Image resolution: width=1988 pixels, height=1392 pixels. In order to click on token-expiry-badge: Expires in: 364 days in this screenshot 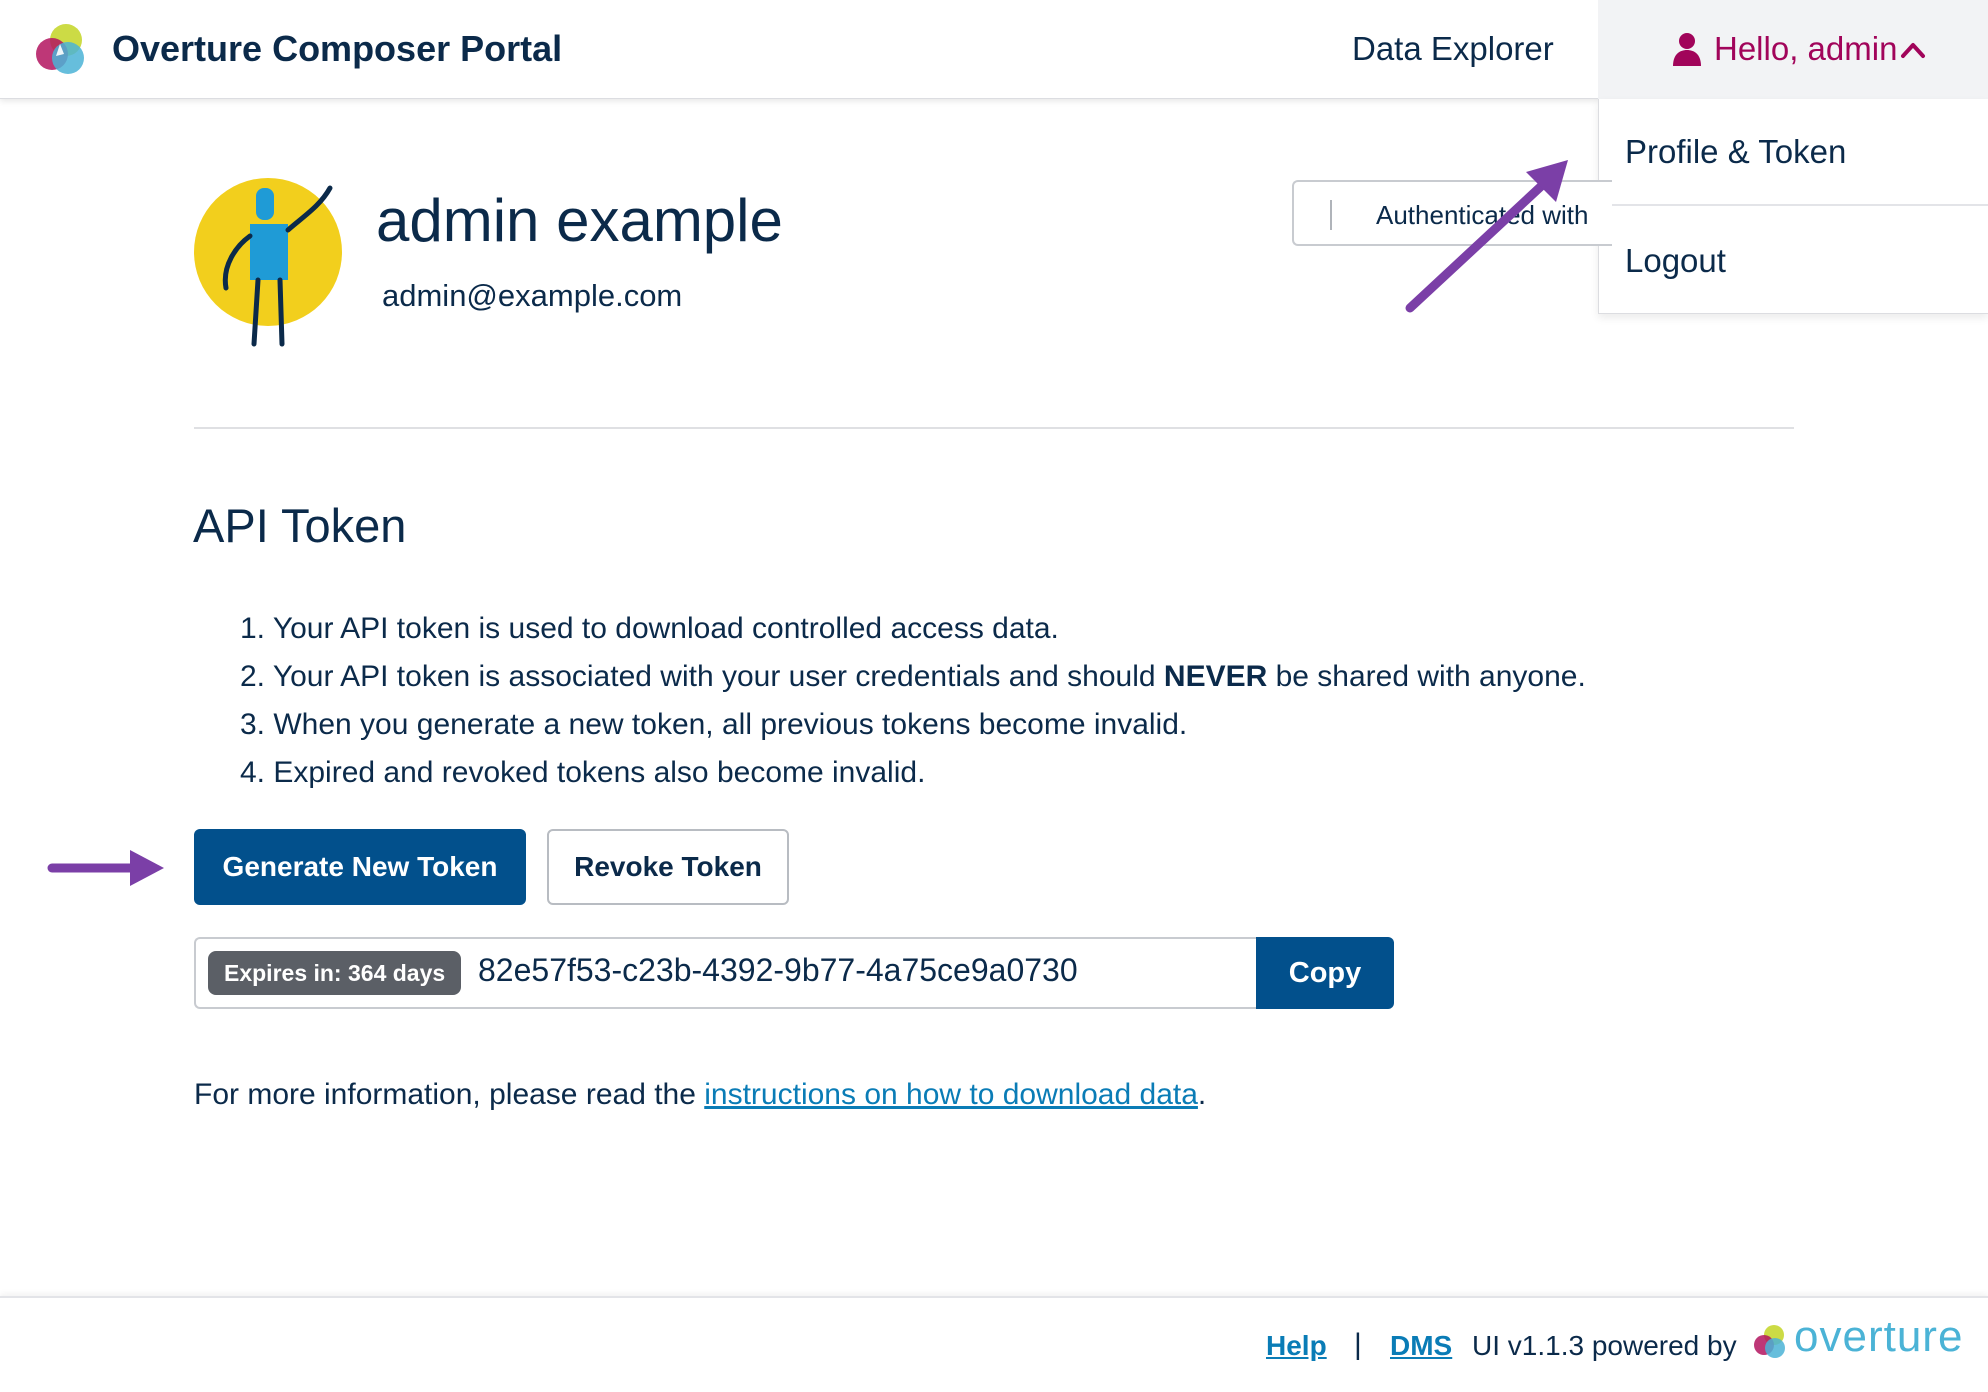, I will do `click(335, 973)`.